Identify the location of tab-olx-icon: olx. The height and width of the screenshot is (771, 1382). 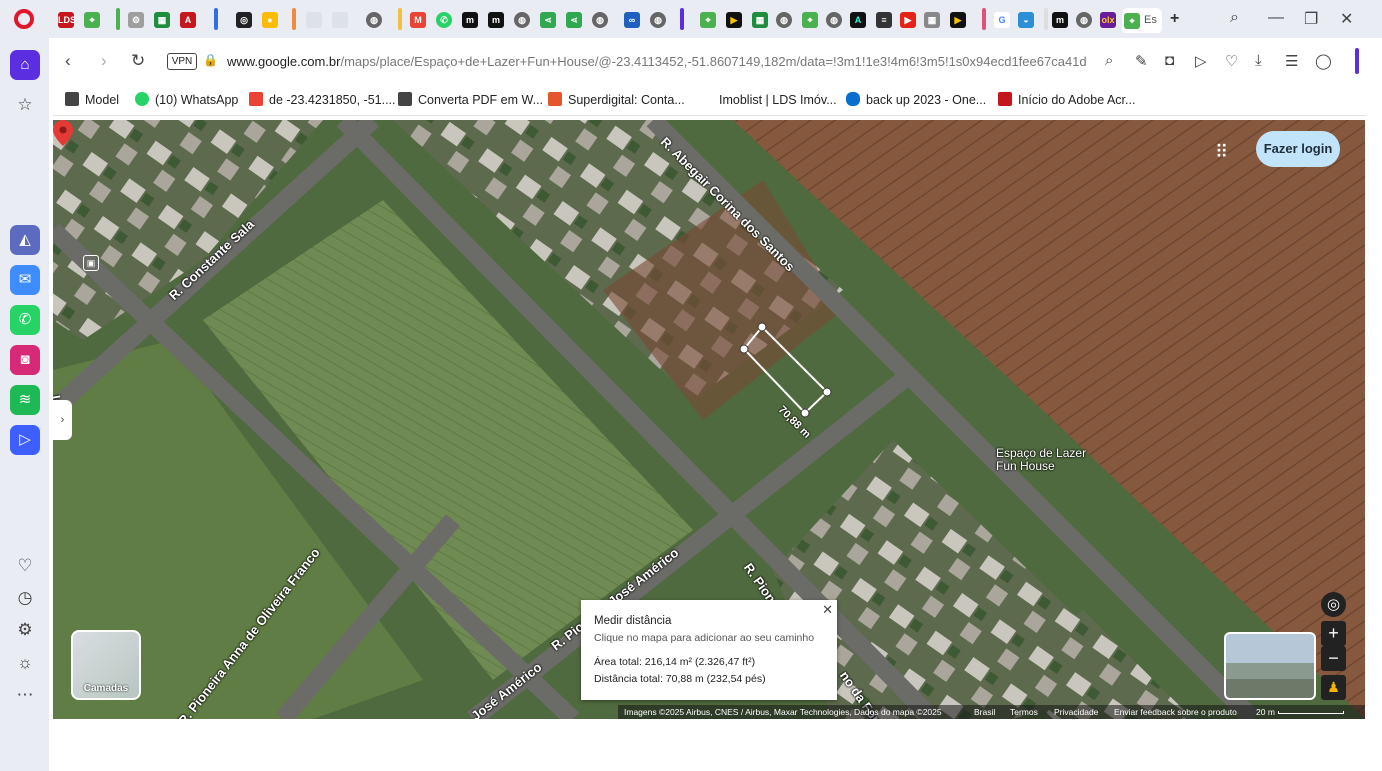
(1108, 20).